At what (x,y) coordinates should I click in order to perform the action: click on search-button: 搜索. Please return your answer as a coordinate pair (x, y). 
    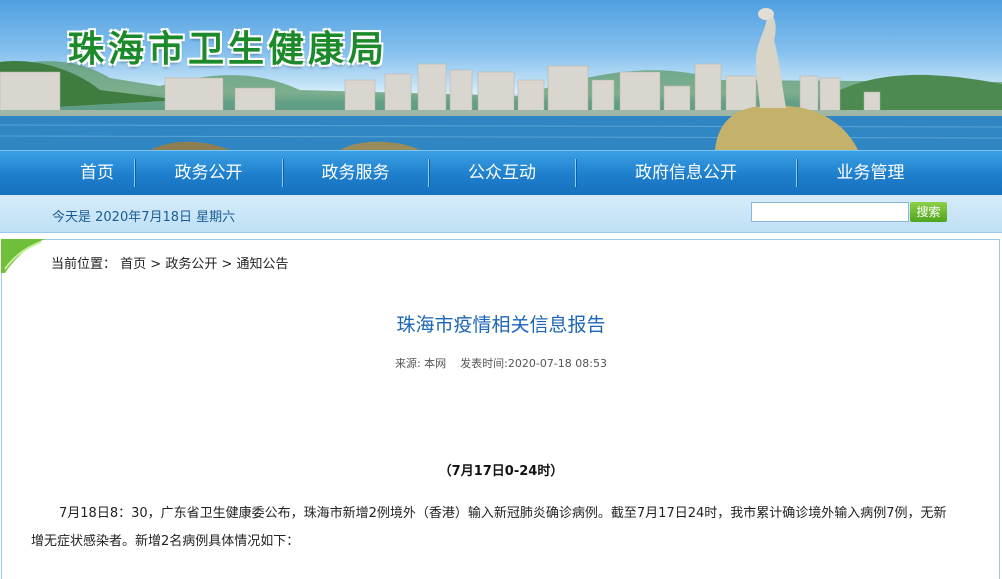
    Looking at the image, I should click on (928, 212).